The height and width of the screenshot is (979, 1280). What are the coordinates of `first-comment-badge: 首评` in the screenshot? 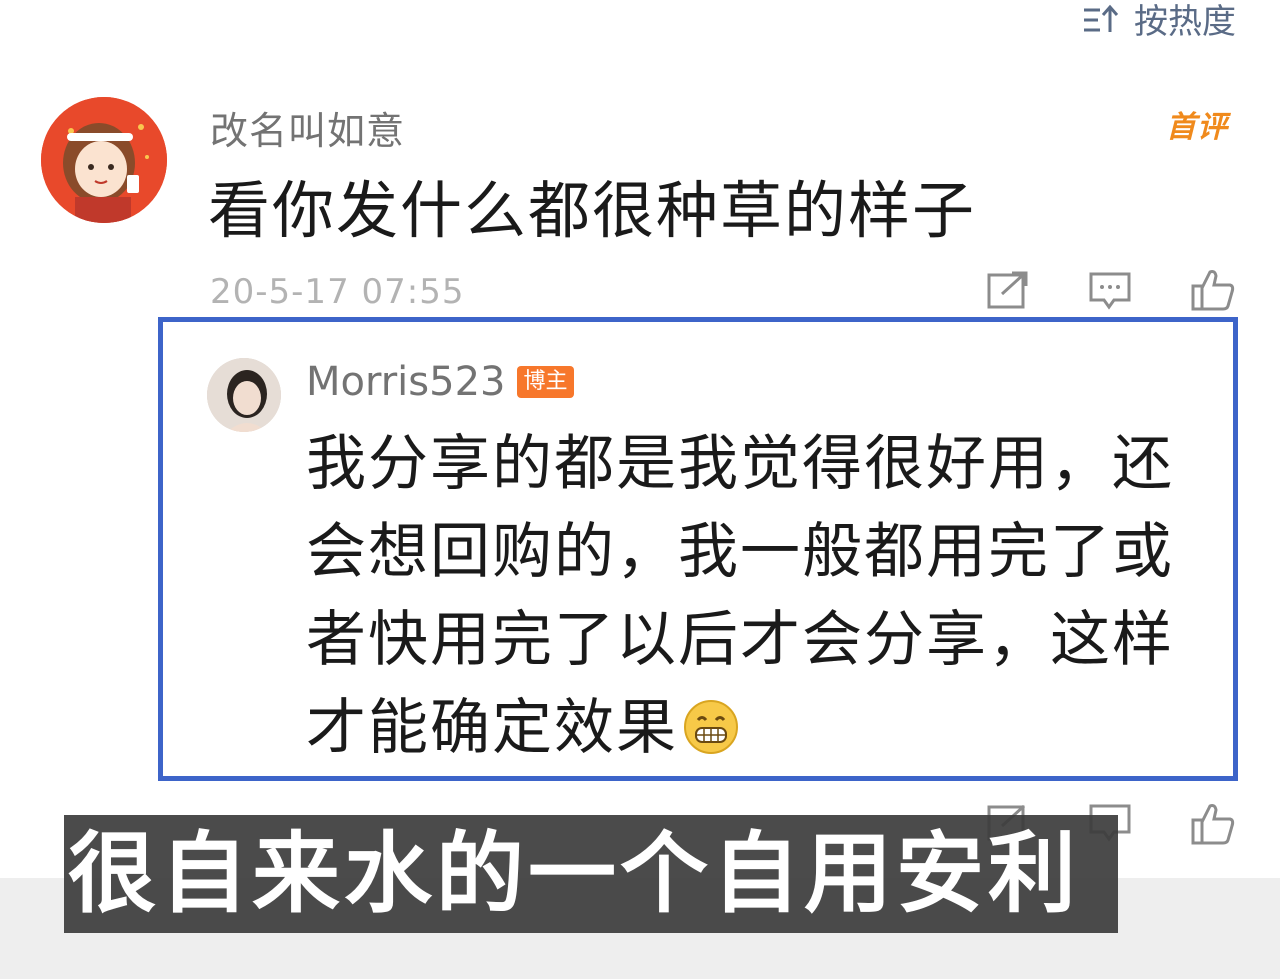 It's located at (1197, 127).